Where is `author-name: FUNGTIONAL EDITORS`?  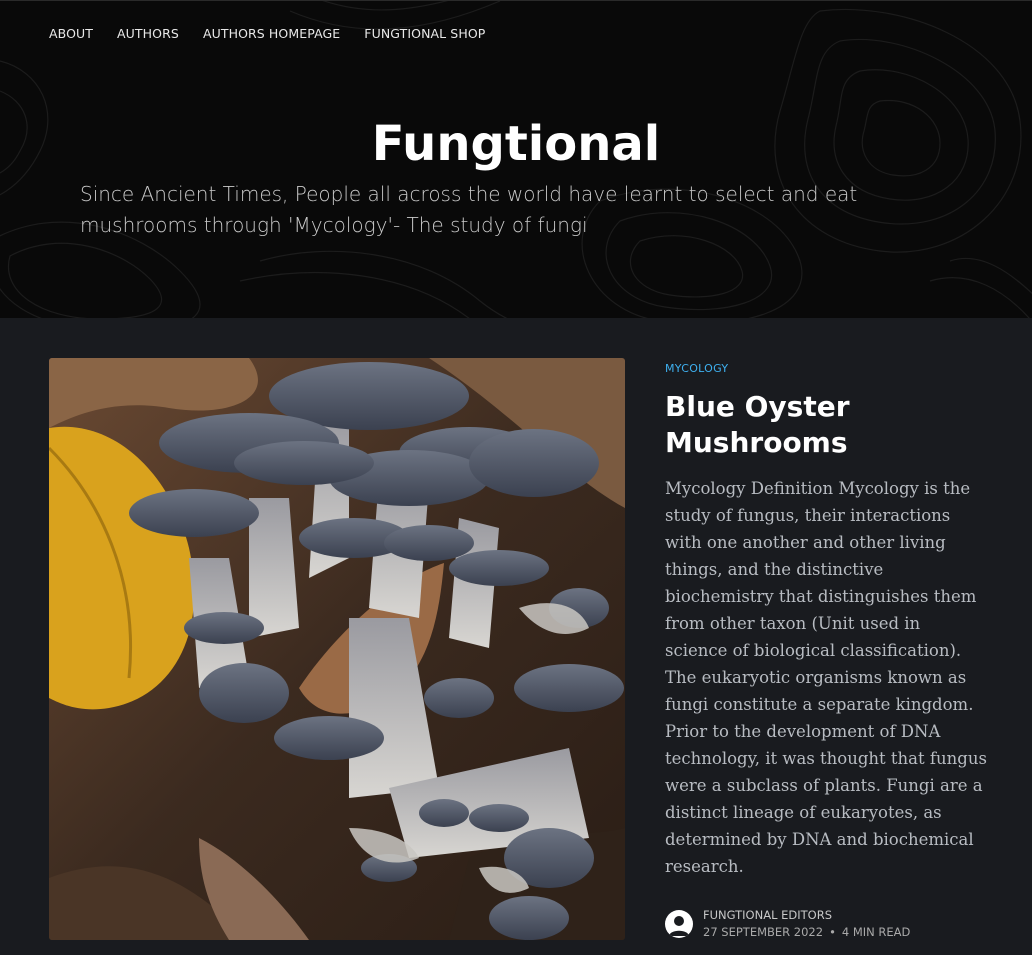 author-name: FUNGTIONAL EDITORS is located at coordinates (806, 915).